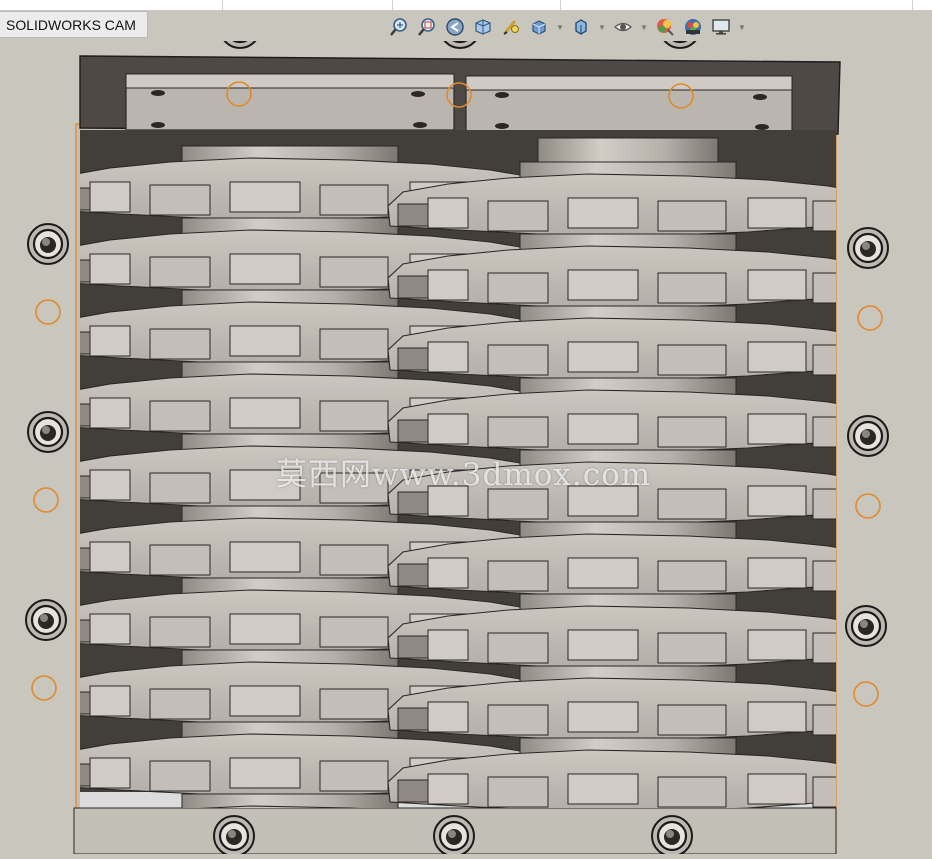  What do you see at coordinates (74, 24) in the screenshot?
I see `solidworks-cam-tab: SOLIDWORKS CAM` at bounding box center [74, 24].